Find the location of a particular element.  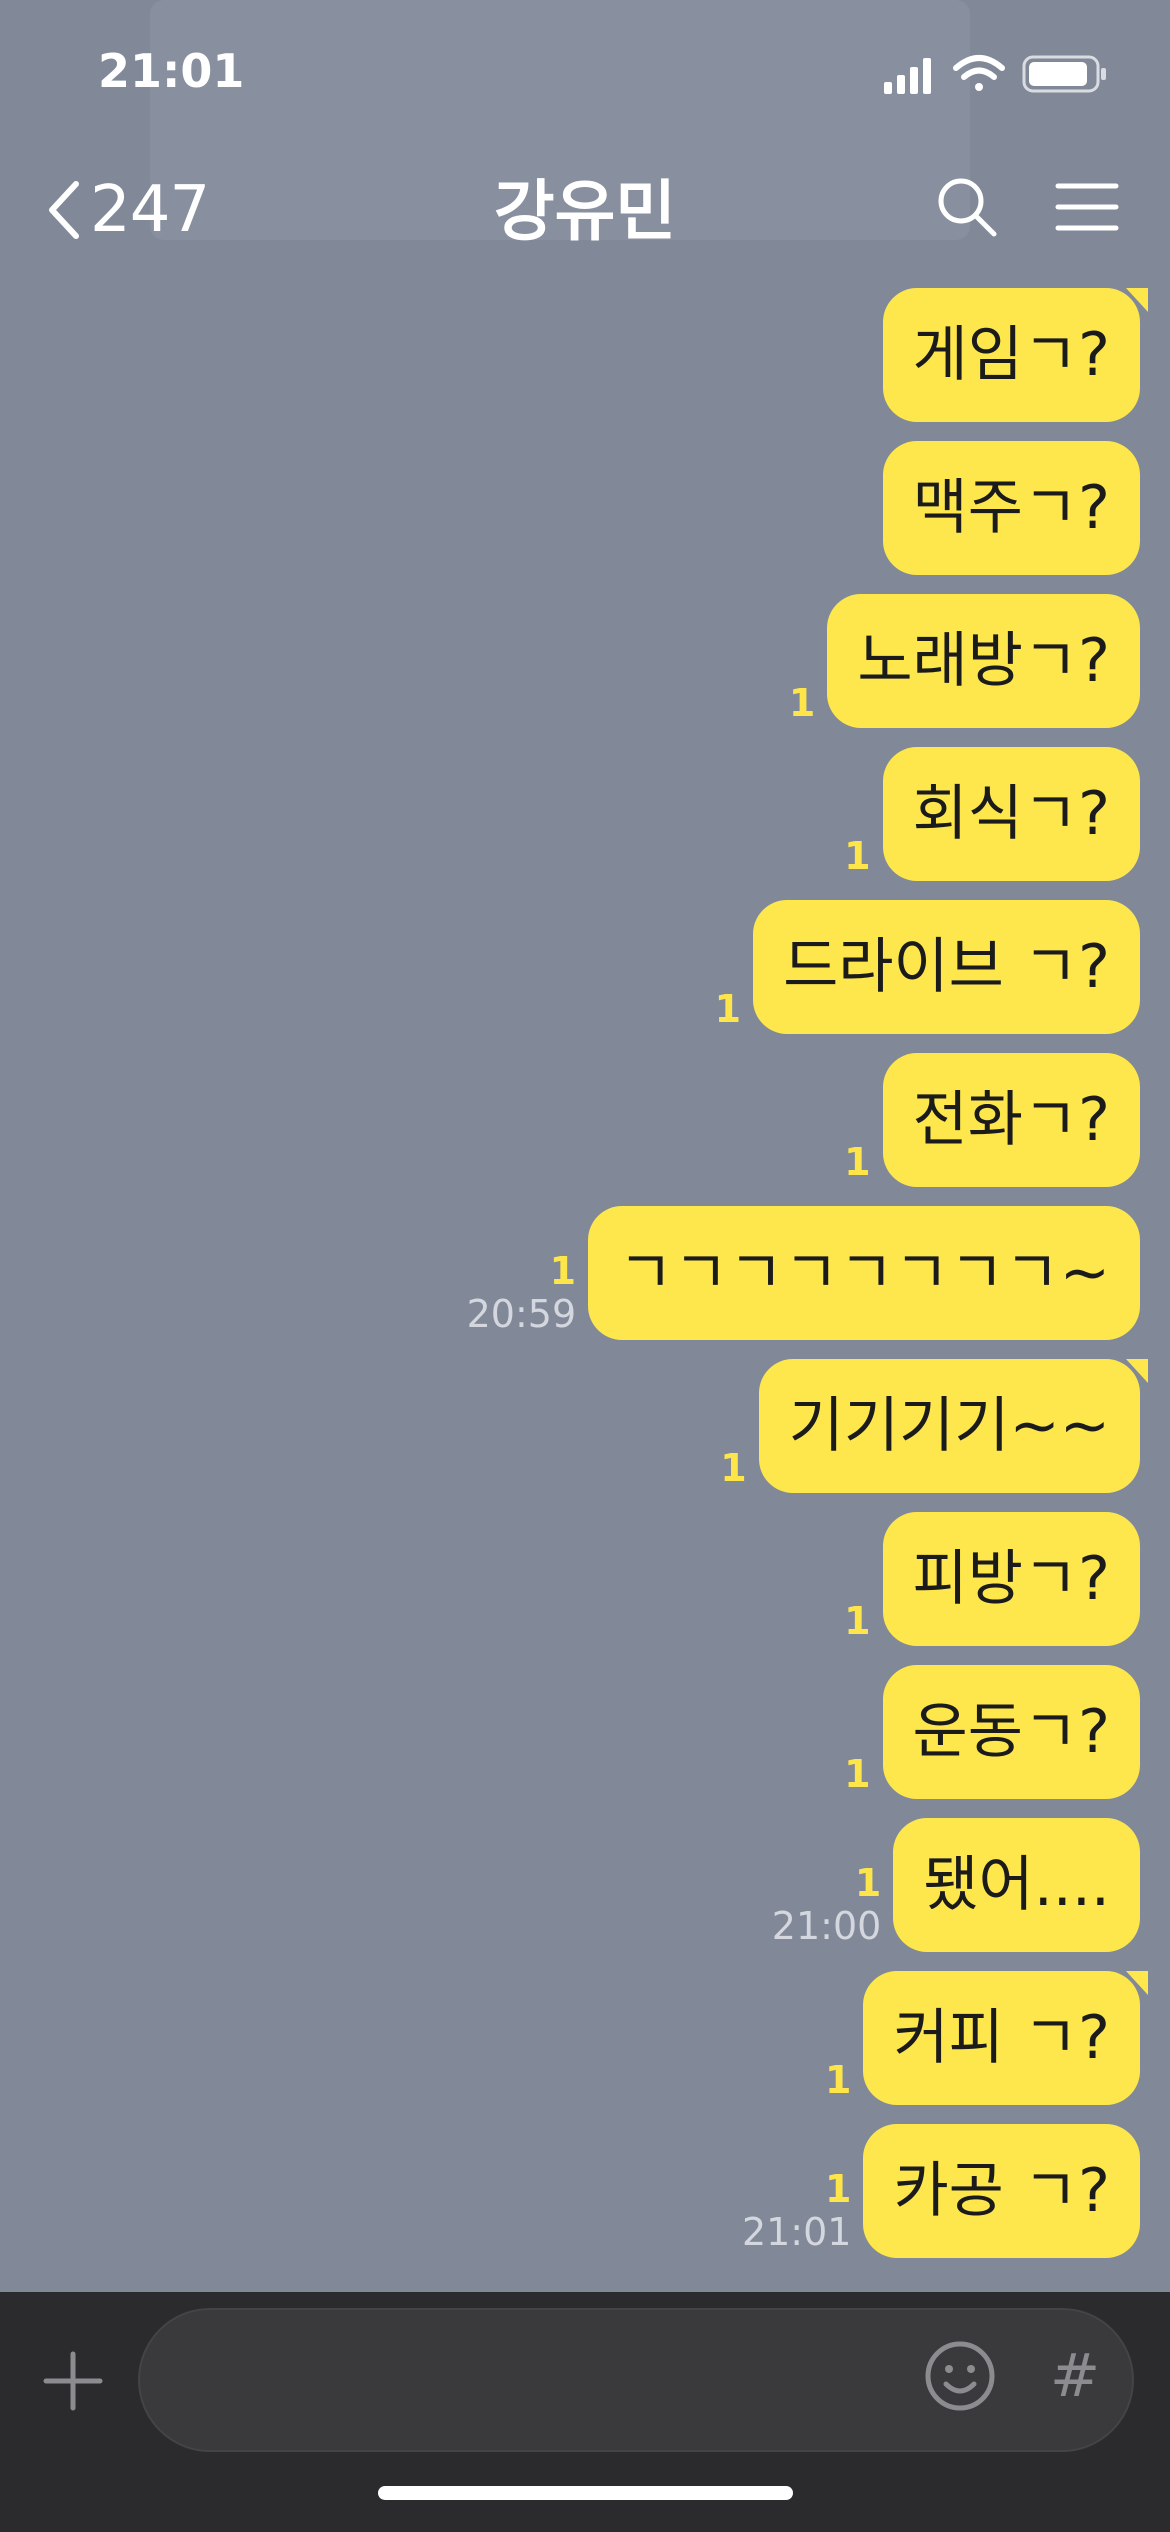

plus-icon is located at coordinates (73, 2381).